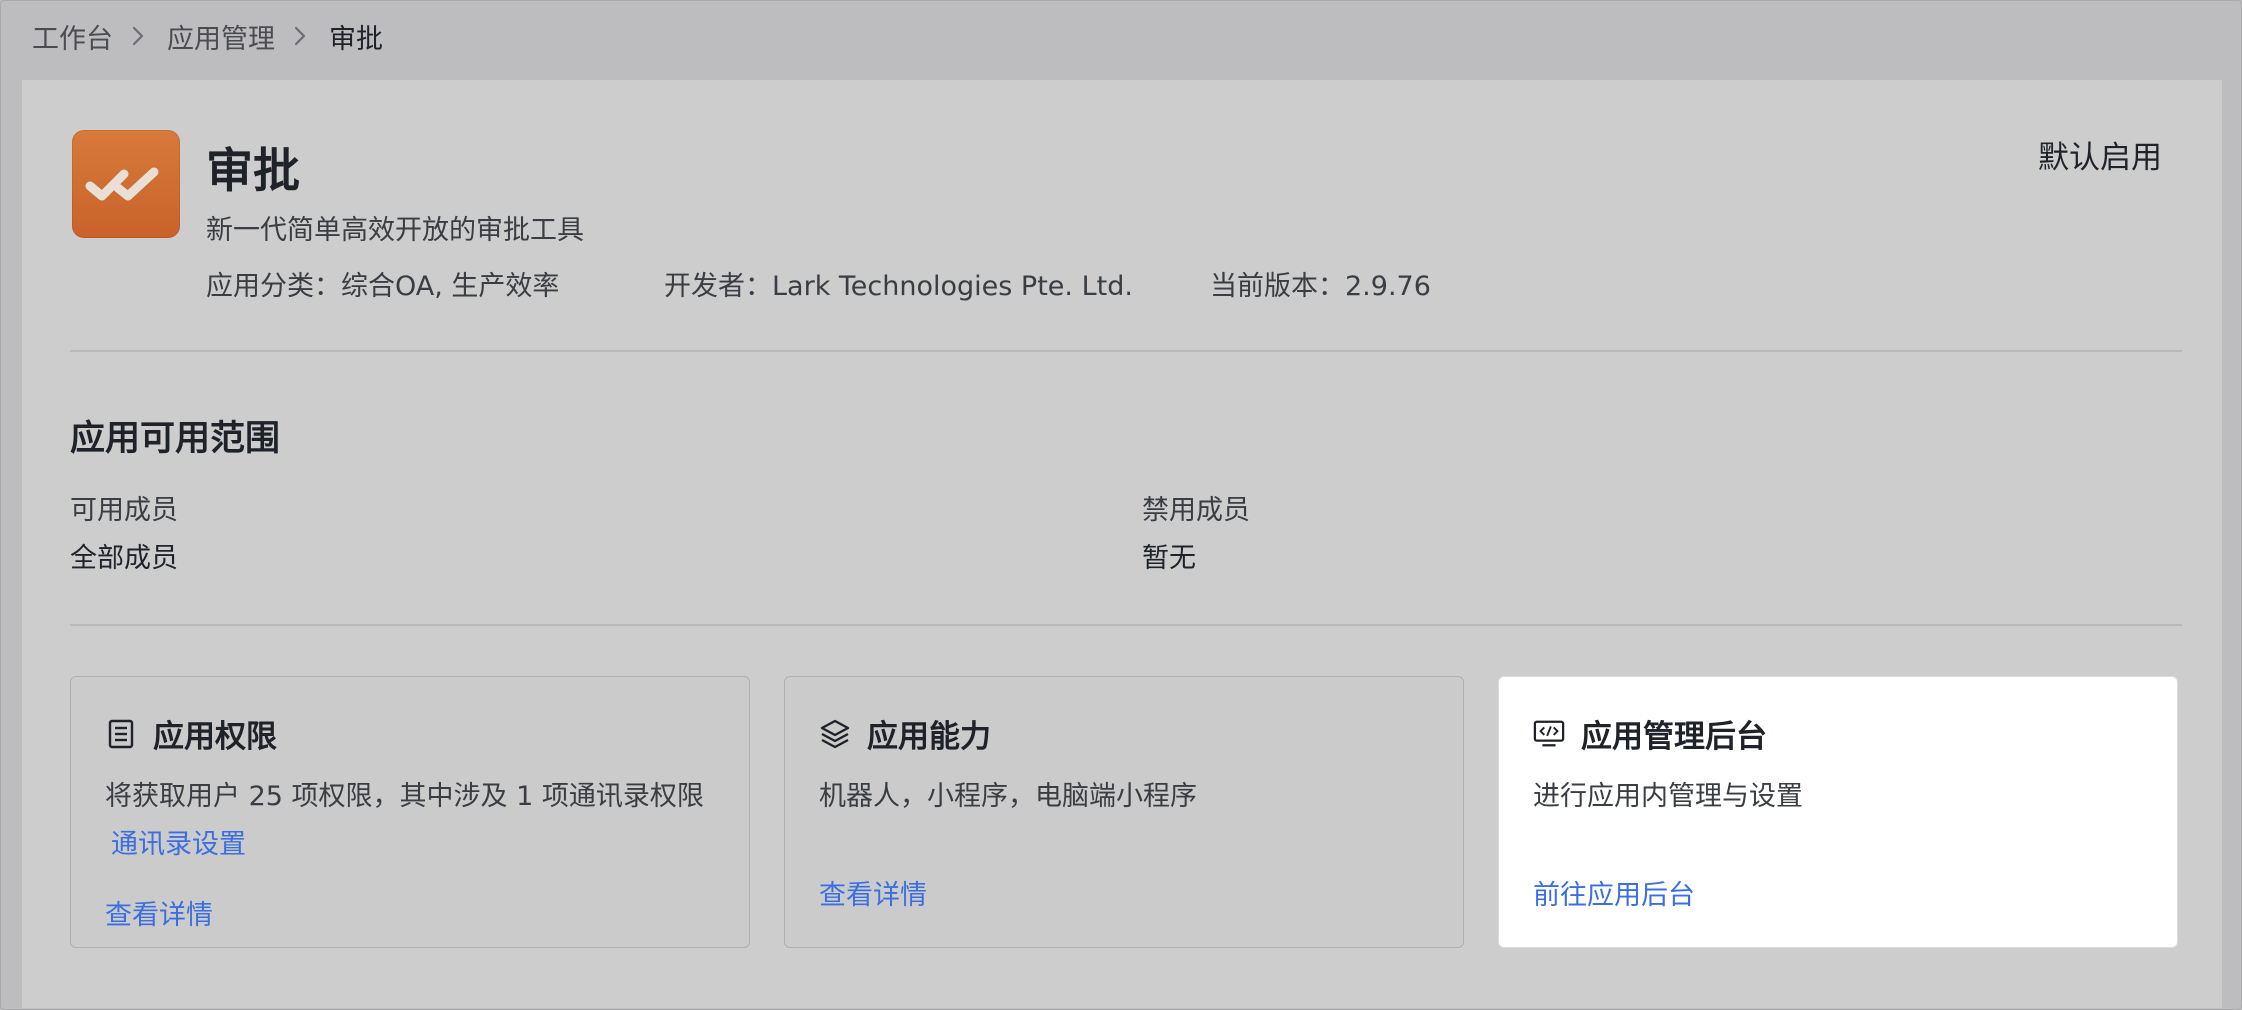 Image resolution: width=2242 pixels, height=1010 pixels. What do you see at coordinates (175, 439) in the screenshot?
I see `scope-section-title: 应用可用范围` at bounding box center [175, 439].